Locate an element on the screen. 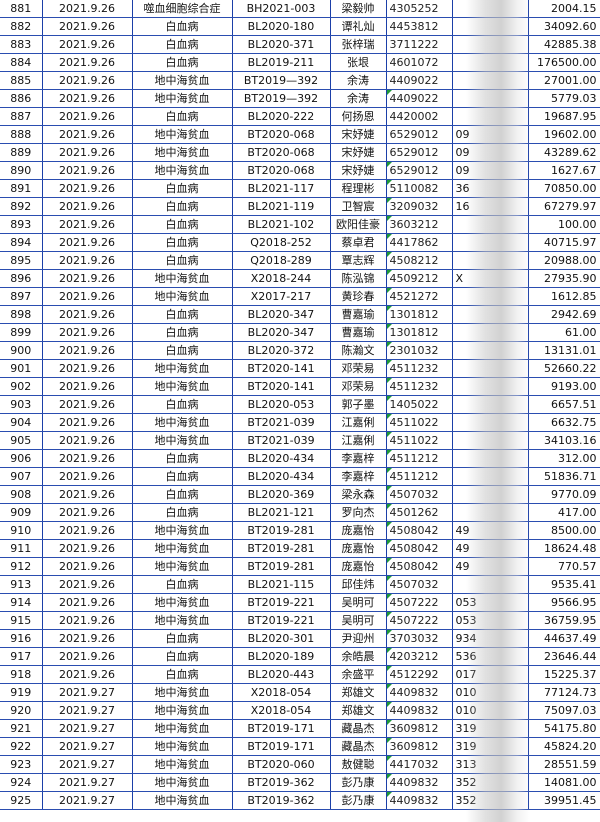  patient-name-cell: 邓荣易 is located at coordinates (357, 368).